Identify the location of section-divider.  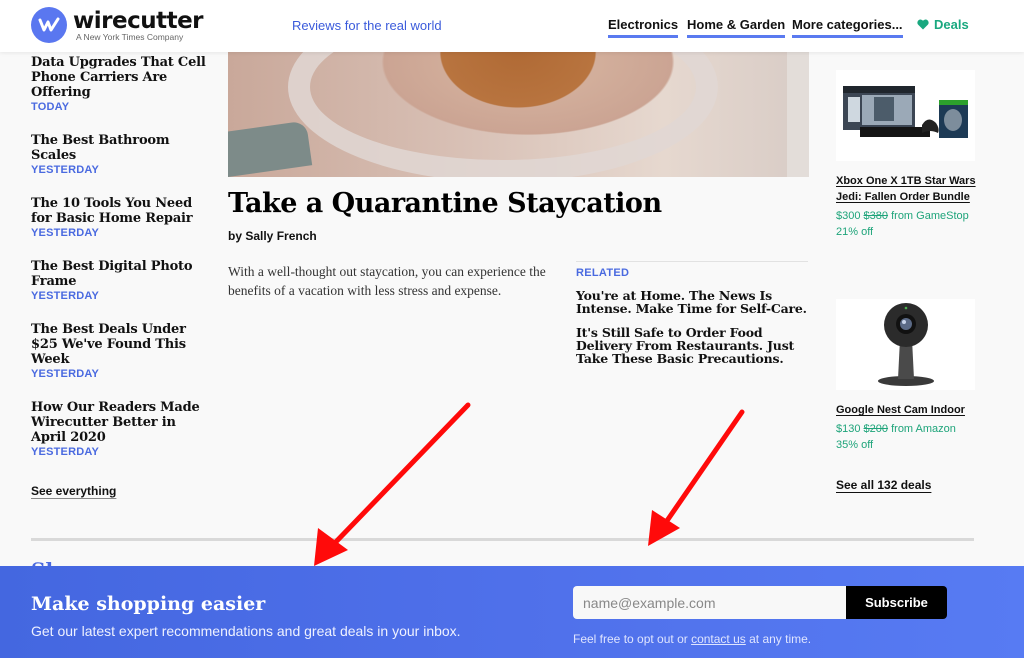
(502, 539).